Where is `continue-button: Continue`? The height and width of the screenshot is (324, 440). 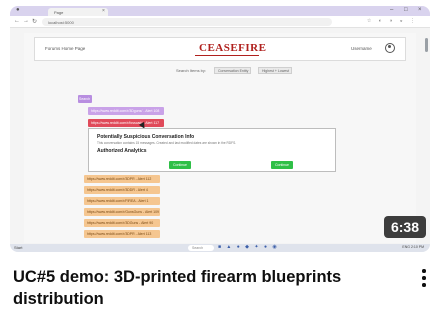 continue-button: Continue is located at coordinates (180, 165).